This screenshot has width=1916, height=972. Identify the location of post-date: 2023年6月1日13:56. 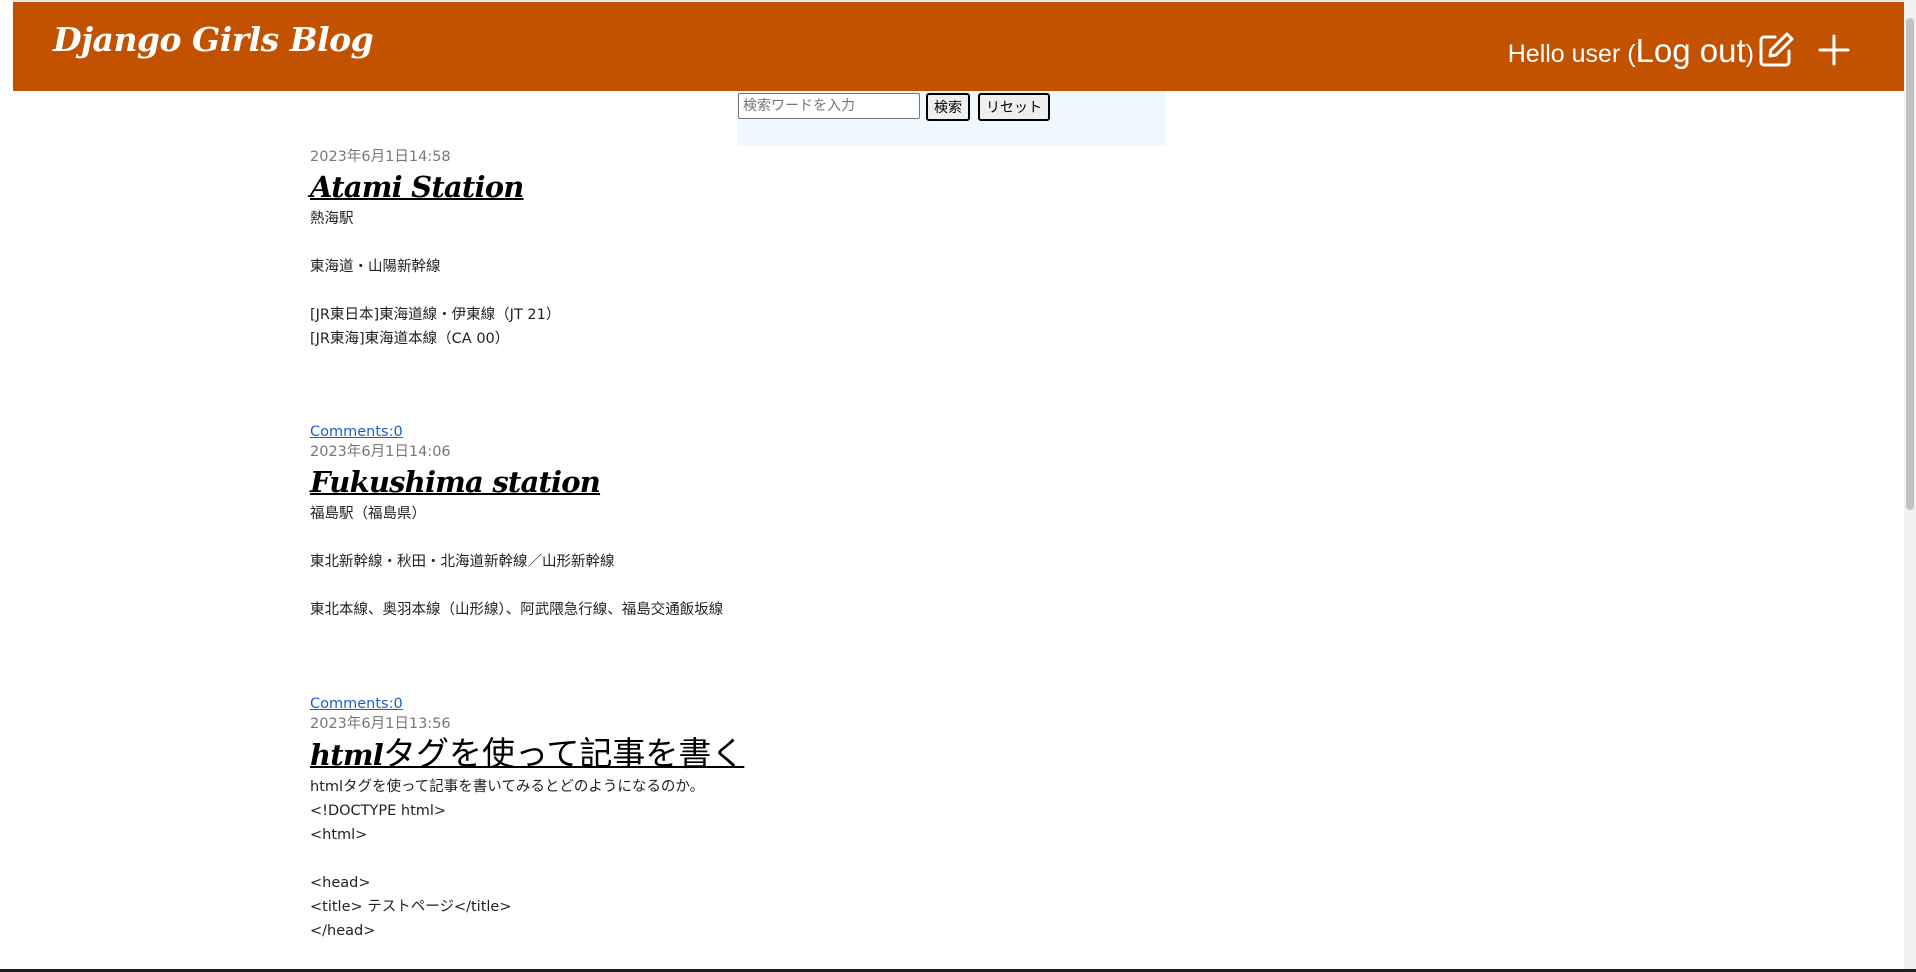
(380, 724).